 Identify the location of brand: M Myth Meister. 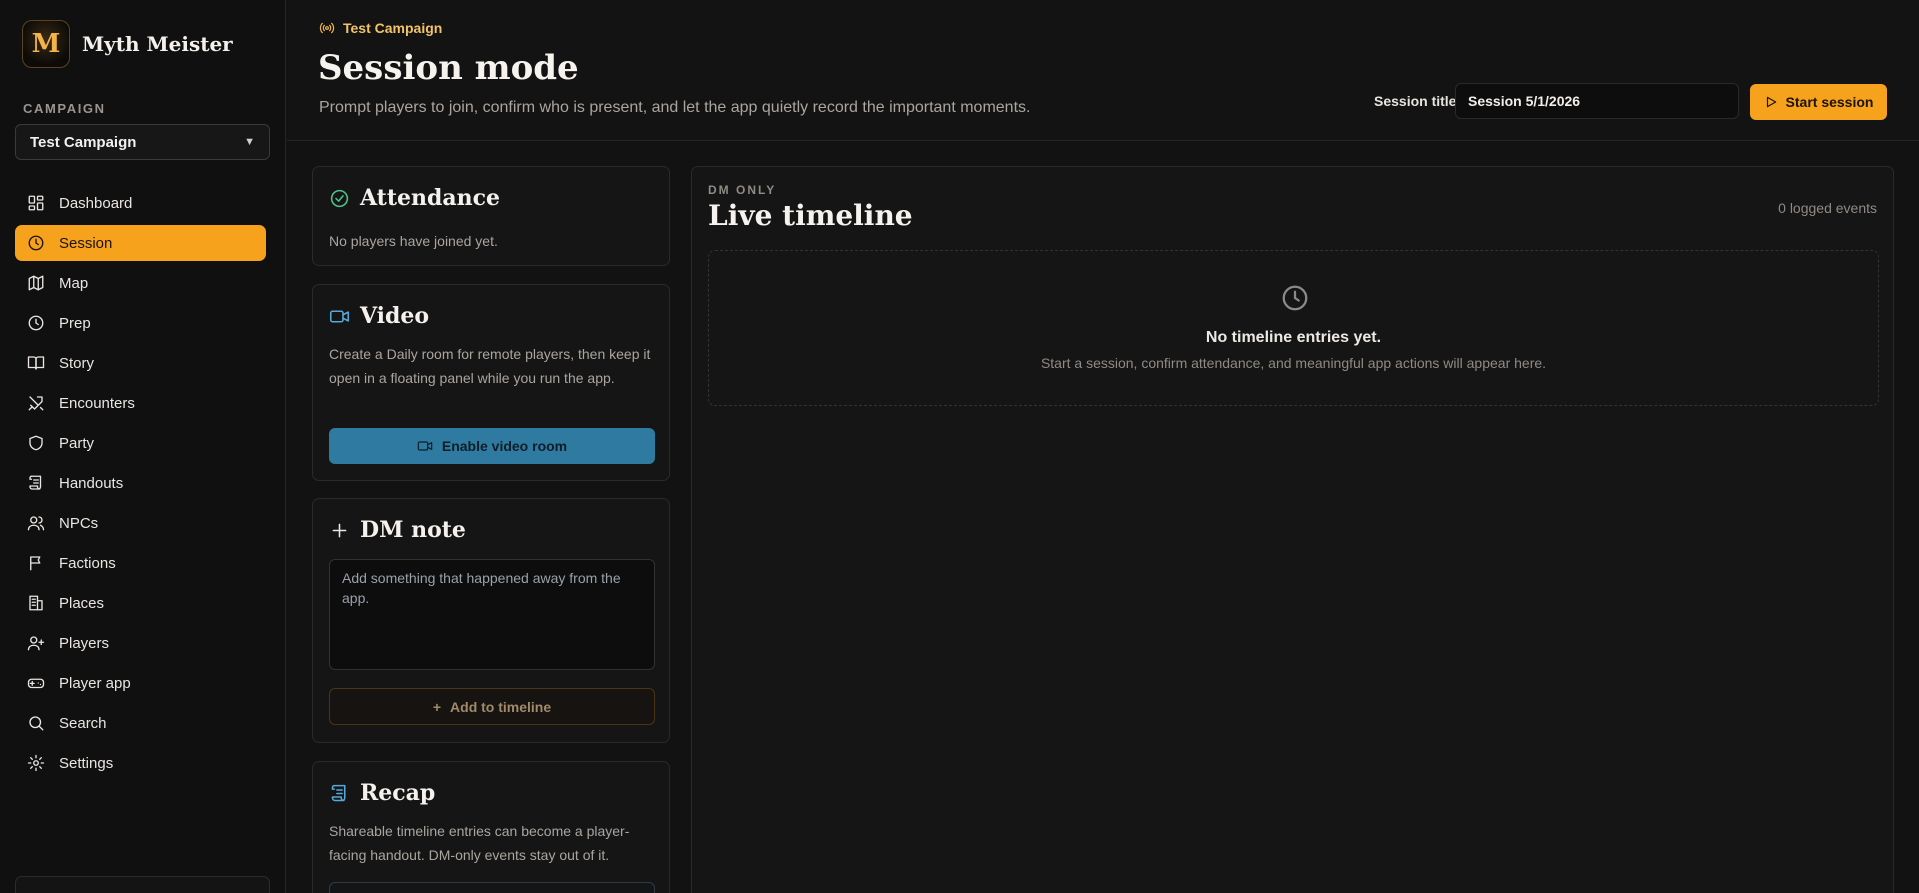
(127, 44).